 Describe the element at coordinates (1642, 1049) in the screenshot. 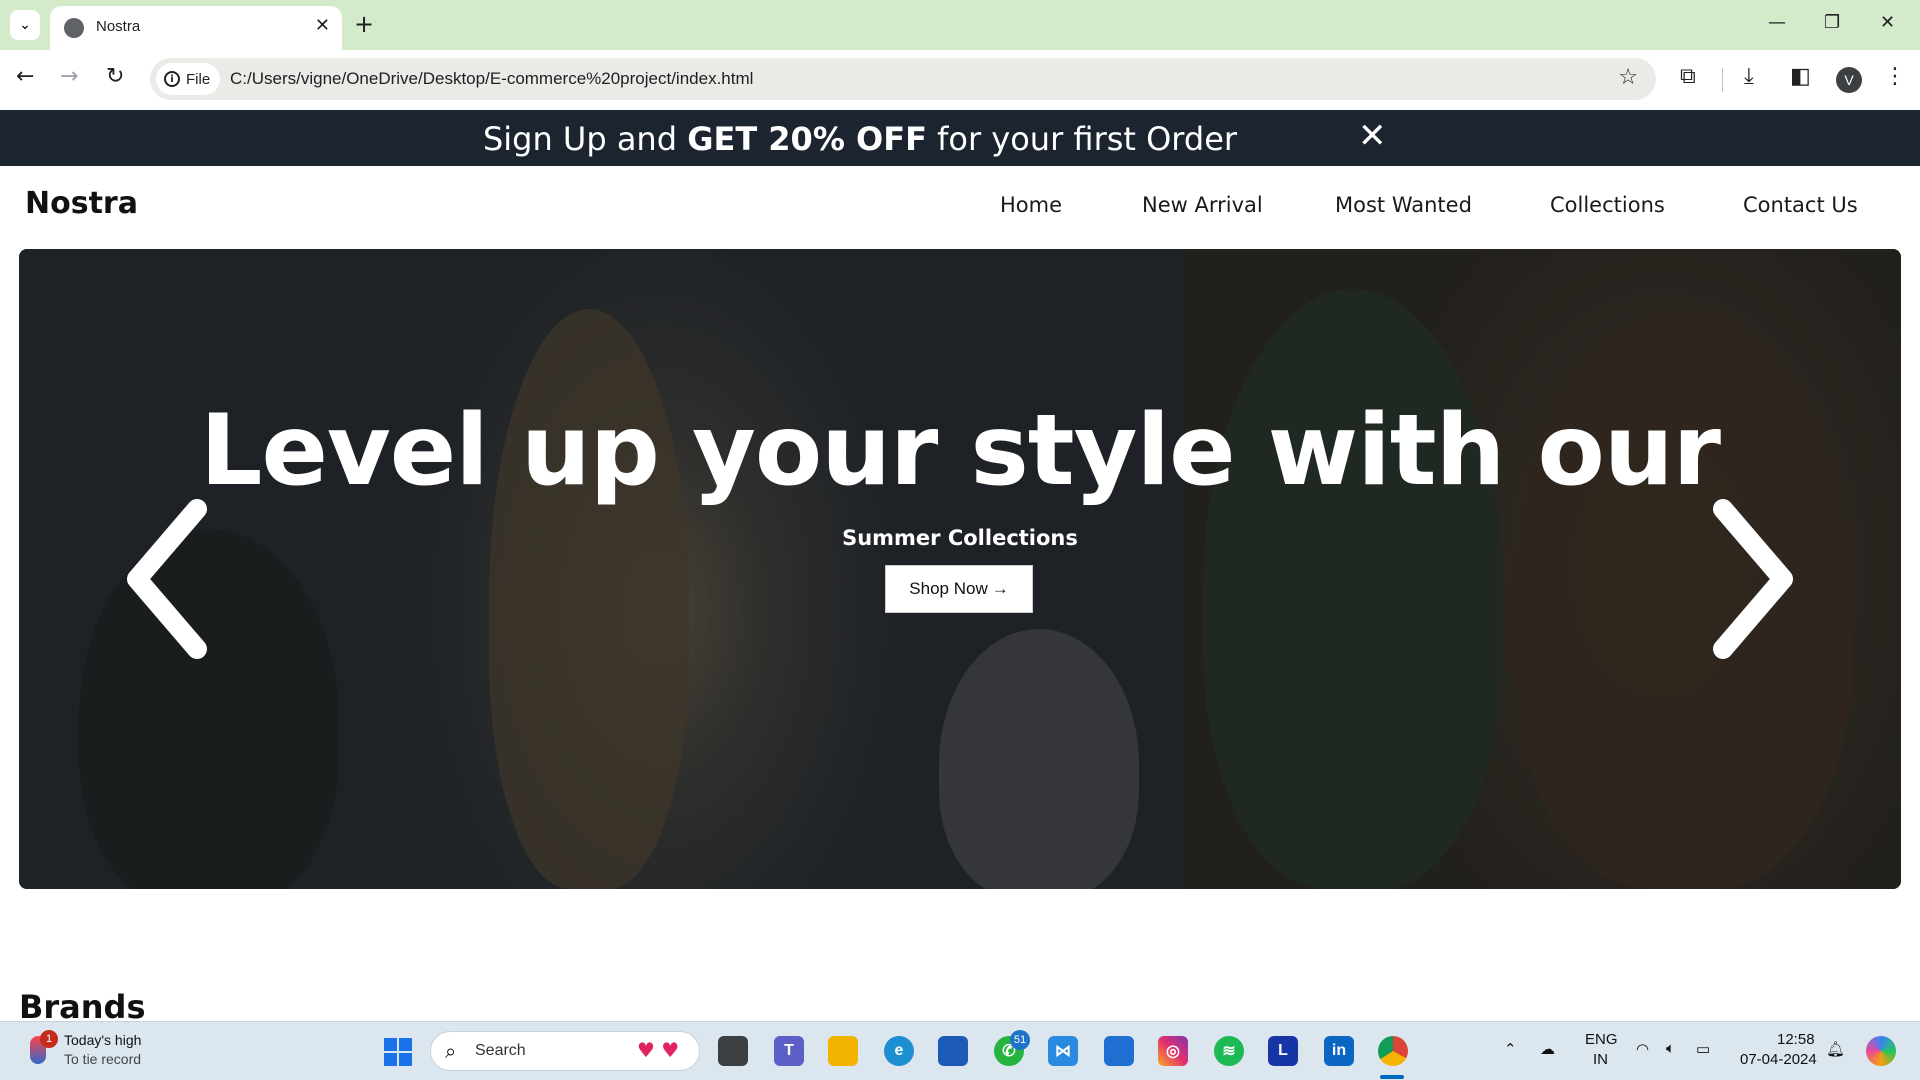

I see `wifi-icon: ◠` at that location.